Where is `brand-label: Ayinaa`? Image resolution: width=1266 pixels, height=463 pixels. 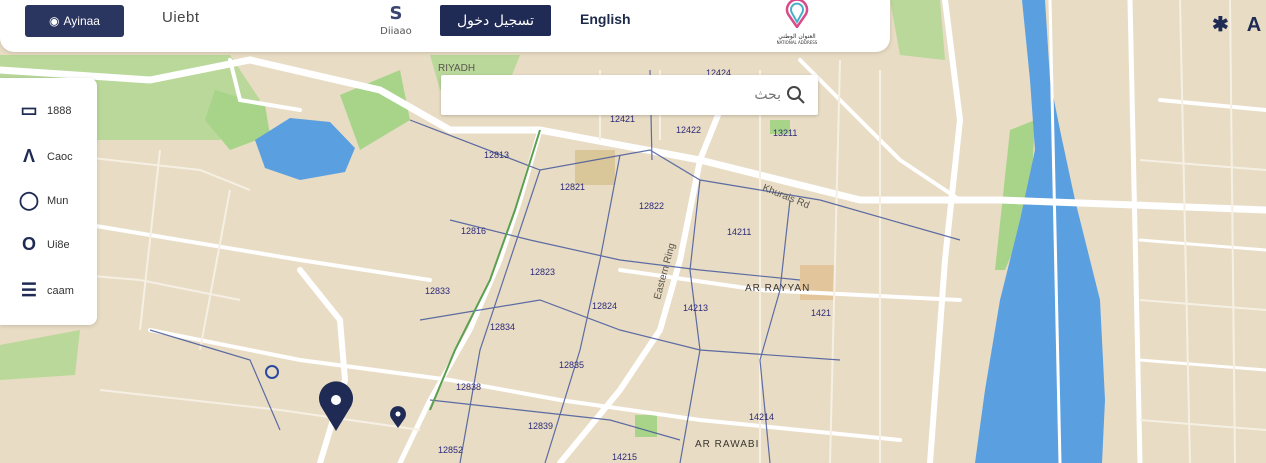 brand-label: Ayinaa is located at coordinates (81, 21).